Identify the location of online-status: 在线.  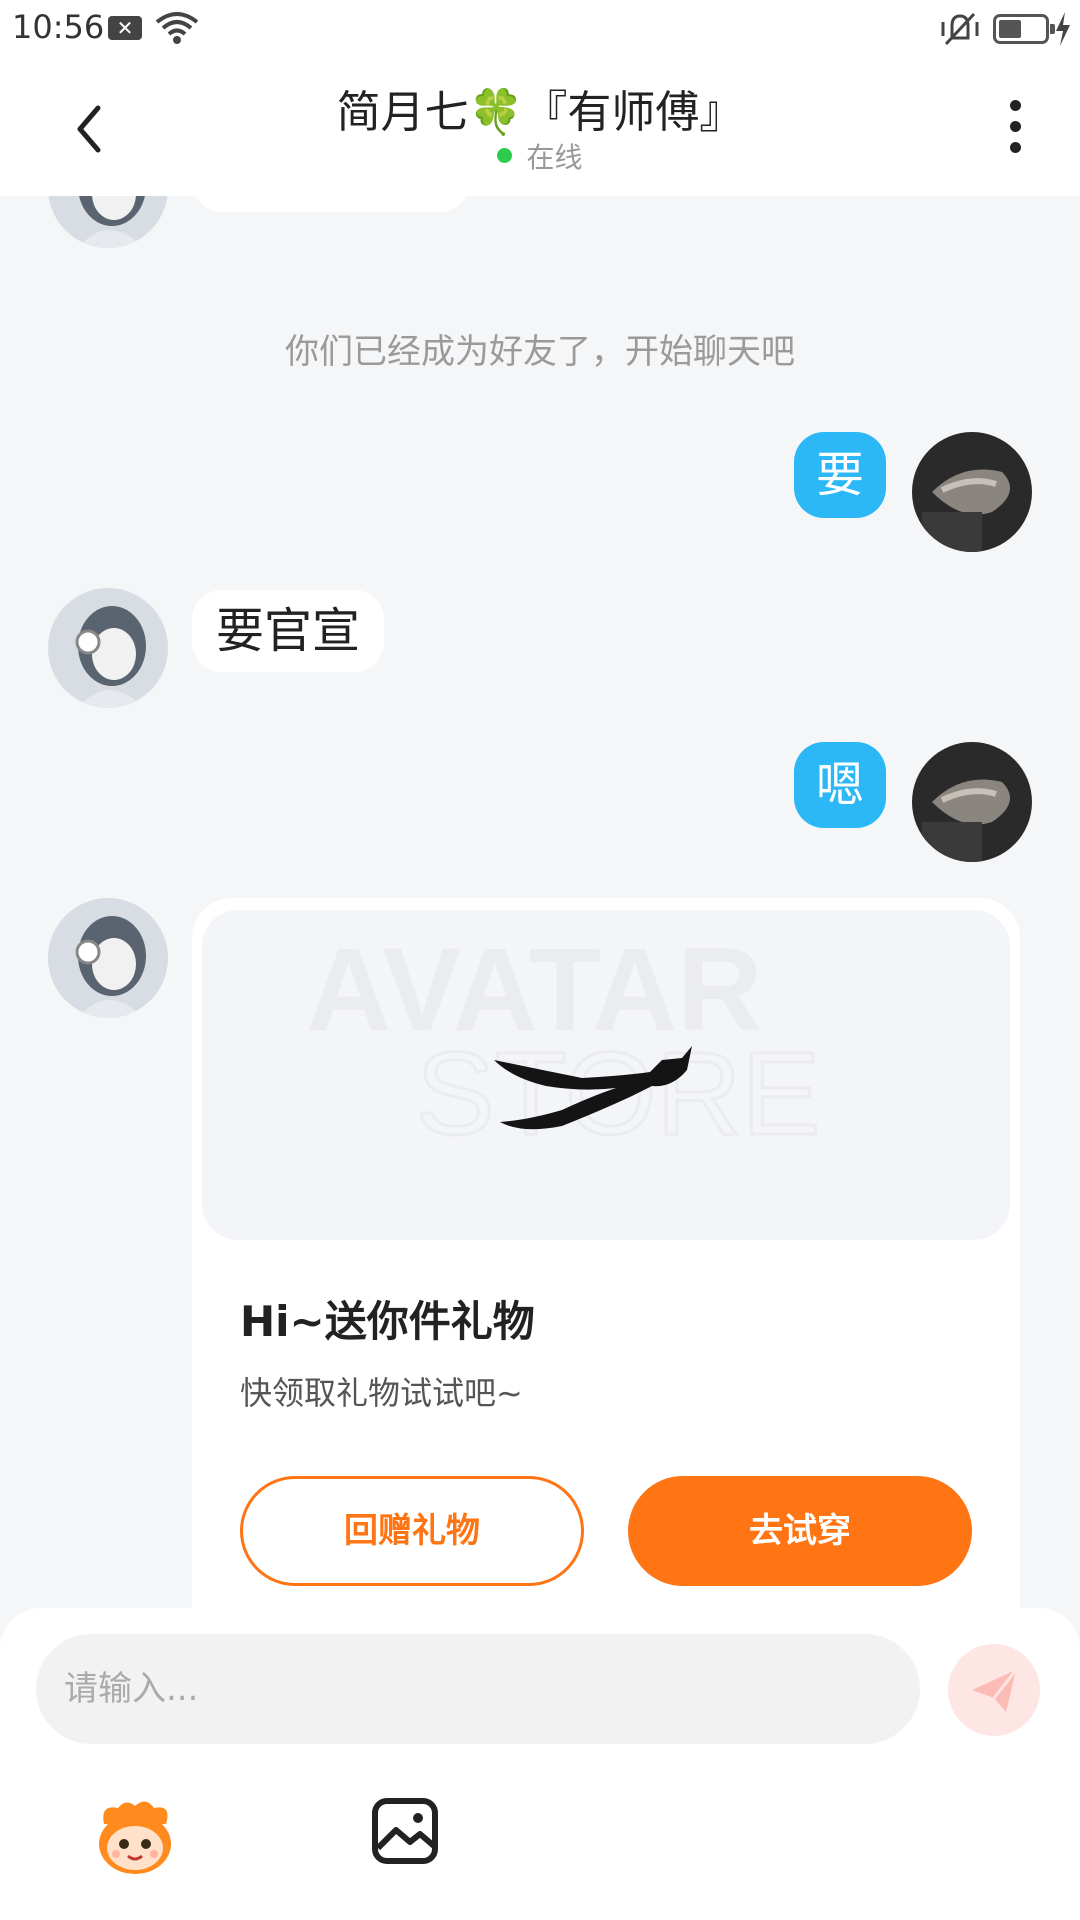
(540, 156).